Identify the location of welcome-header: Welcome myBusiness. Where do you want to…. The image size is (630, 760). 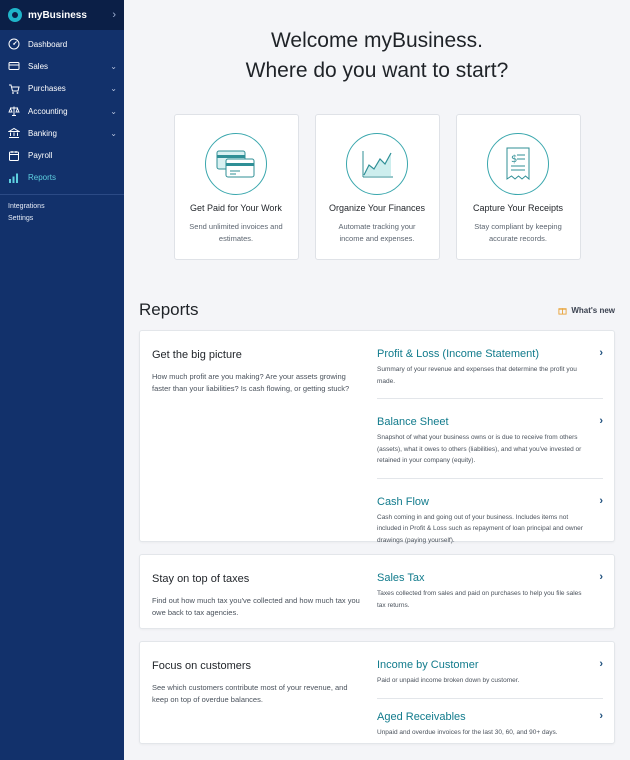
(377, 43).